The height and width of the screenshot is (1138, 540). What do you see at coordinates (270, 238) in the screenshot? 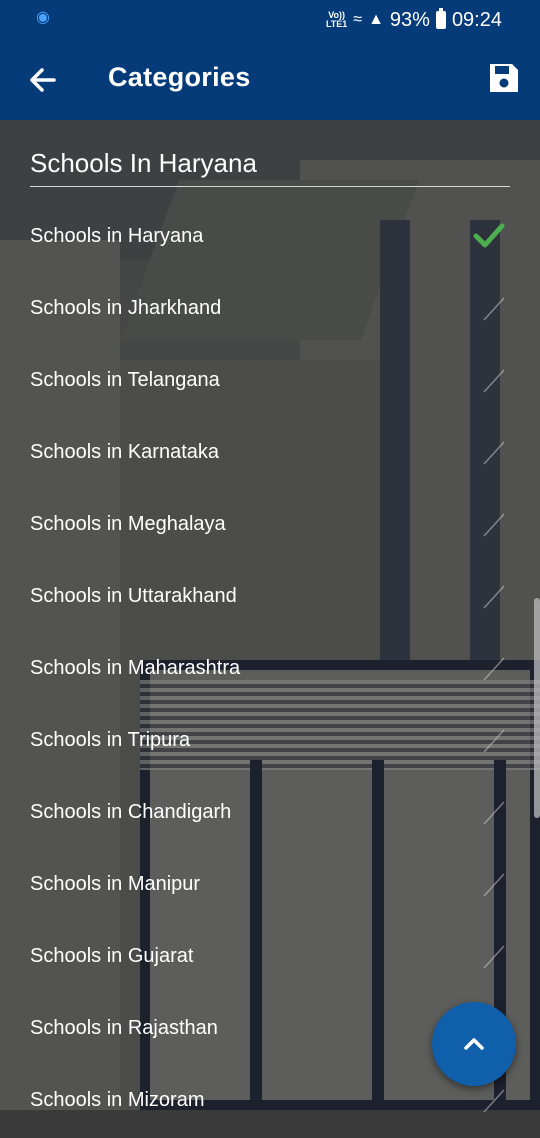
I see `category-list-item: Schools in Haryana` at bounding box center [270, 238].